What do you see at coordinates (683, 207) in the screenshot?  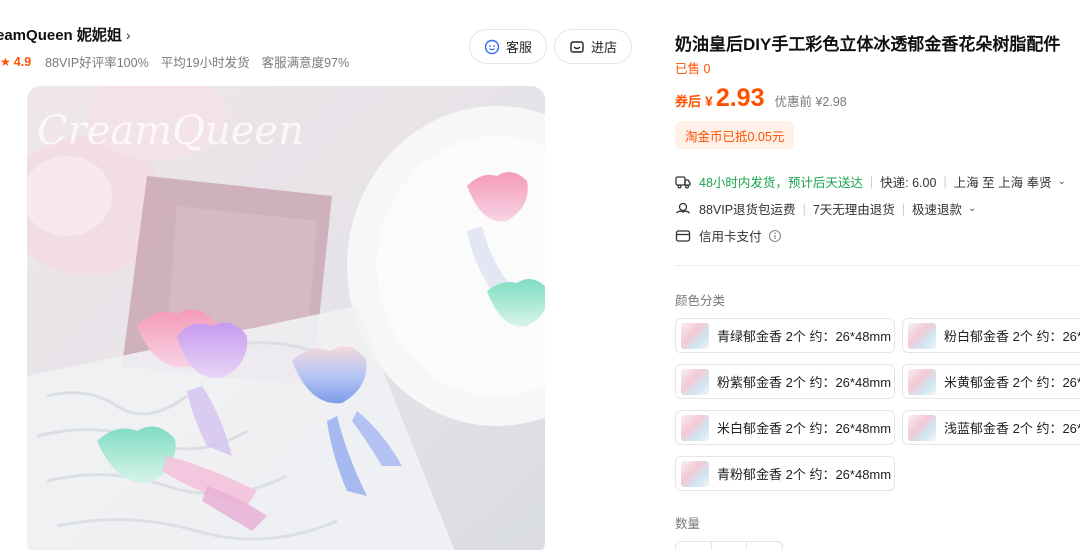 I see `hand-shield-icon` at bounding box center [683, 207].